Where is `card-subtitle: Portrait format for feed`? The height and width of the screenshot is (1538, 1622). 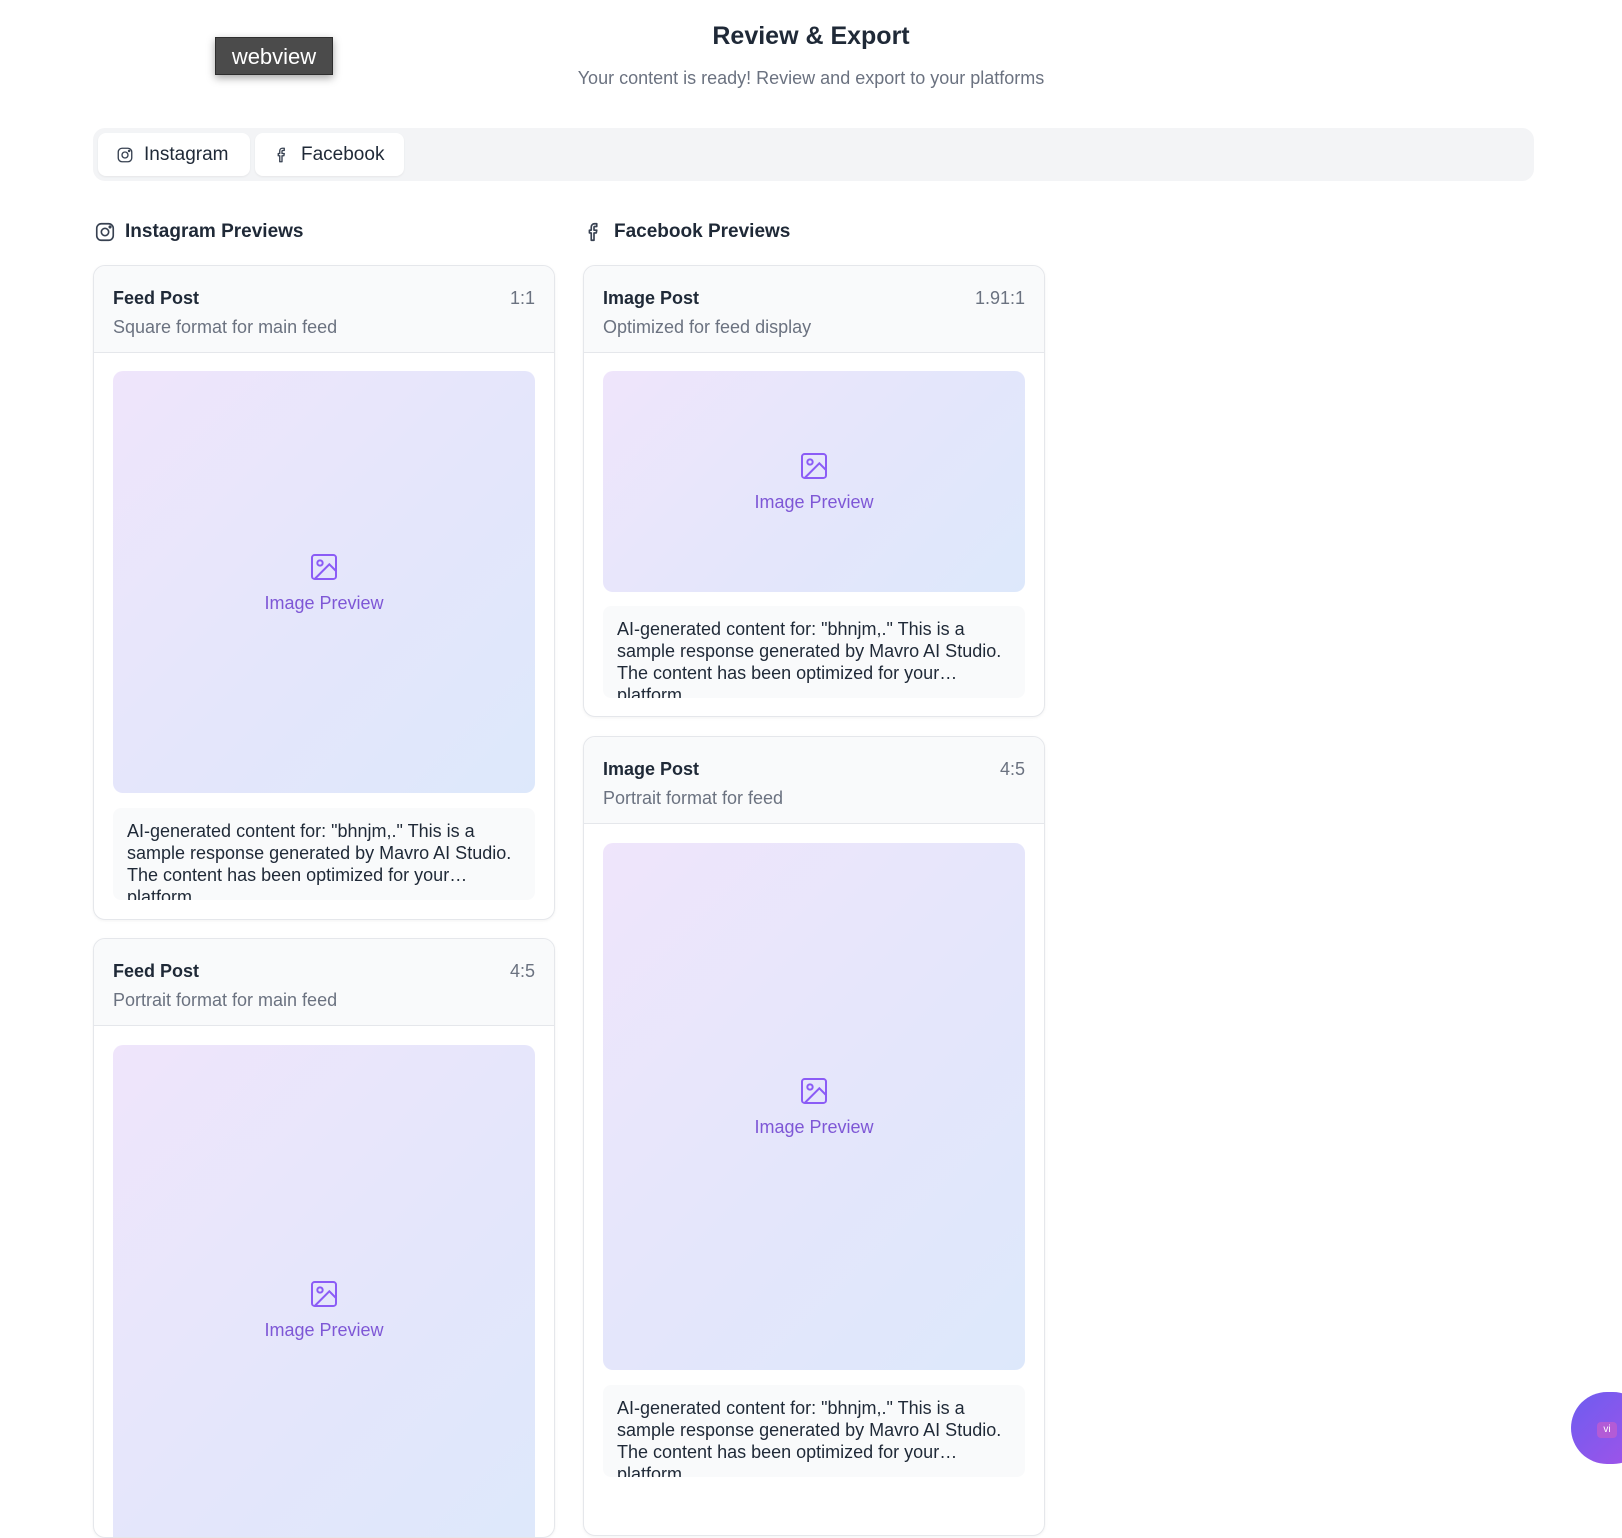 card-subtitle: Portrait format for feed is located at coordinates (693, 798).